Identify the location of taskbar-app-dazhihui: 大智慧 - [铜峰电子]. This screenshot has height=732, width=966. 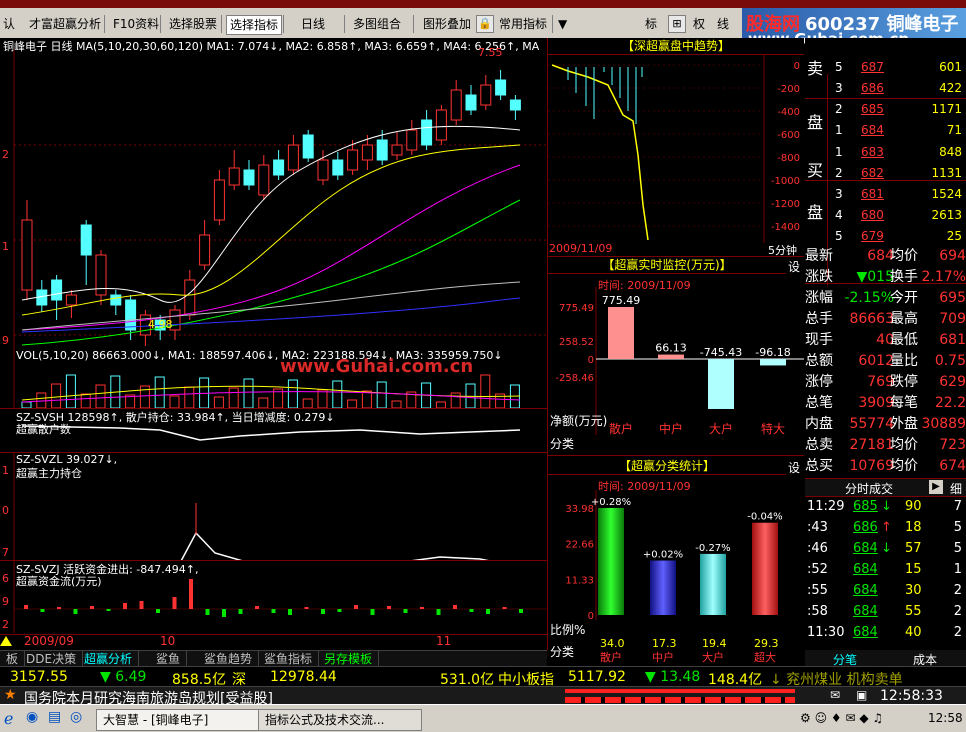
(178, 720).